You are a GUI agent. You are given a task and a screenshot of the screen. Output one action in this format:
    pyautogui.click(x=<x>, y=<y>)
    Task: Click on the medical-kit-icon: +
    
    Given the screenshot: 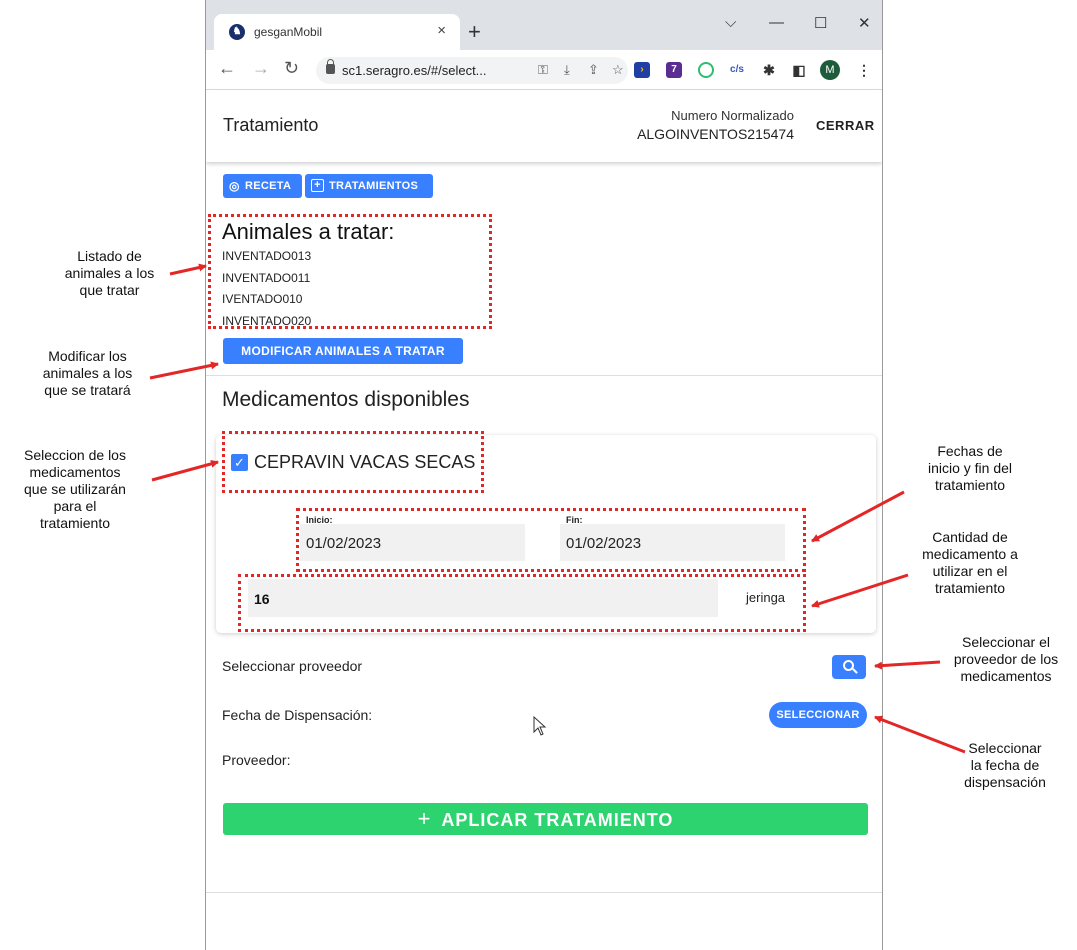 What is the action you would take?
    pyautogui.click(x=317, y=185)
    